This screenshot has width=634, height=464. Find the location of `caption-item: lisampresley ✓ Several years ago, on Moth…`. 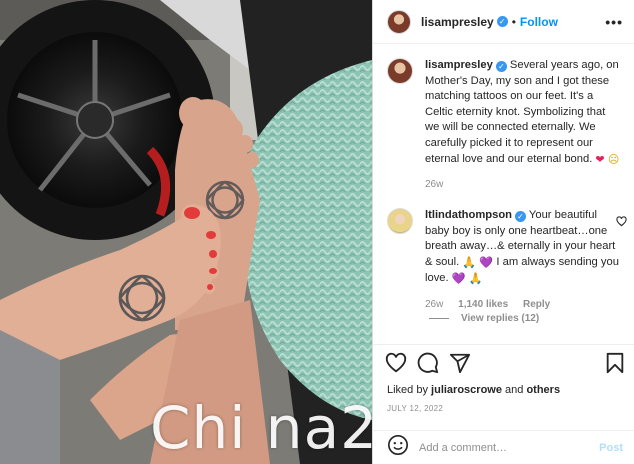

caption-item: lisampresley ✓ Several years ago, on Moth… is located at coordinates (507, 125).